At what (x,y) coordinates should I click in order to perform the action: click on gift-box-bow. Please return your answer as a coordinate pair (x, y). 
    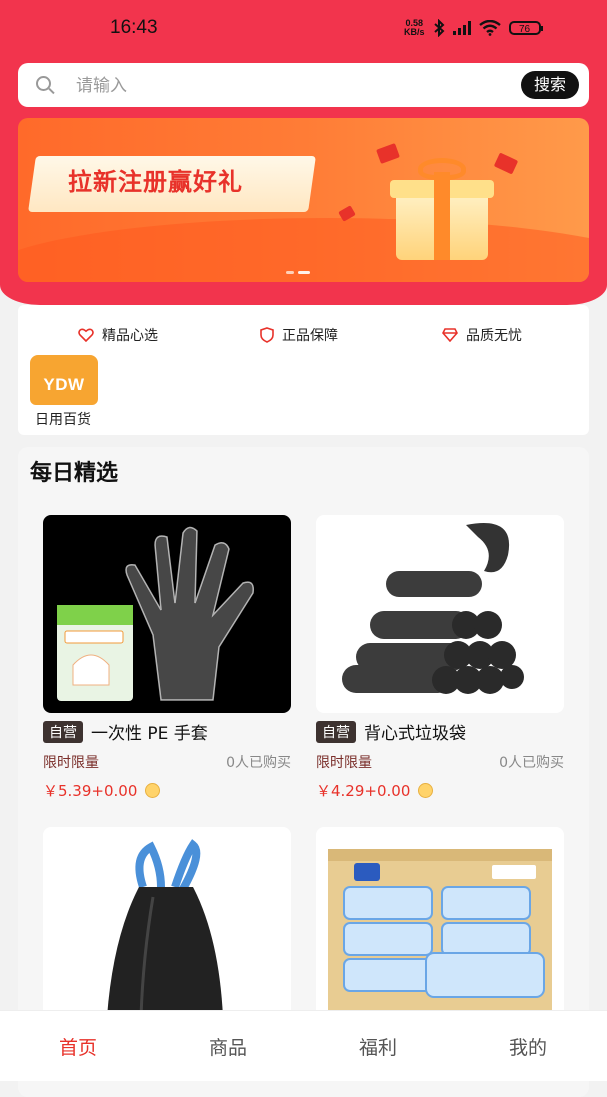
    Looking at the image, I should click on (442, 169).